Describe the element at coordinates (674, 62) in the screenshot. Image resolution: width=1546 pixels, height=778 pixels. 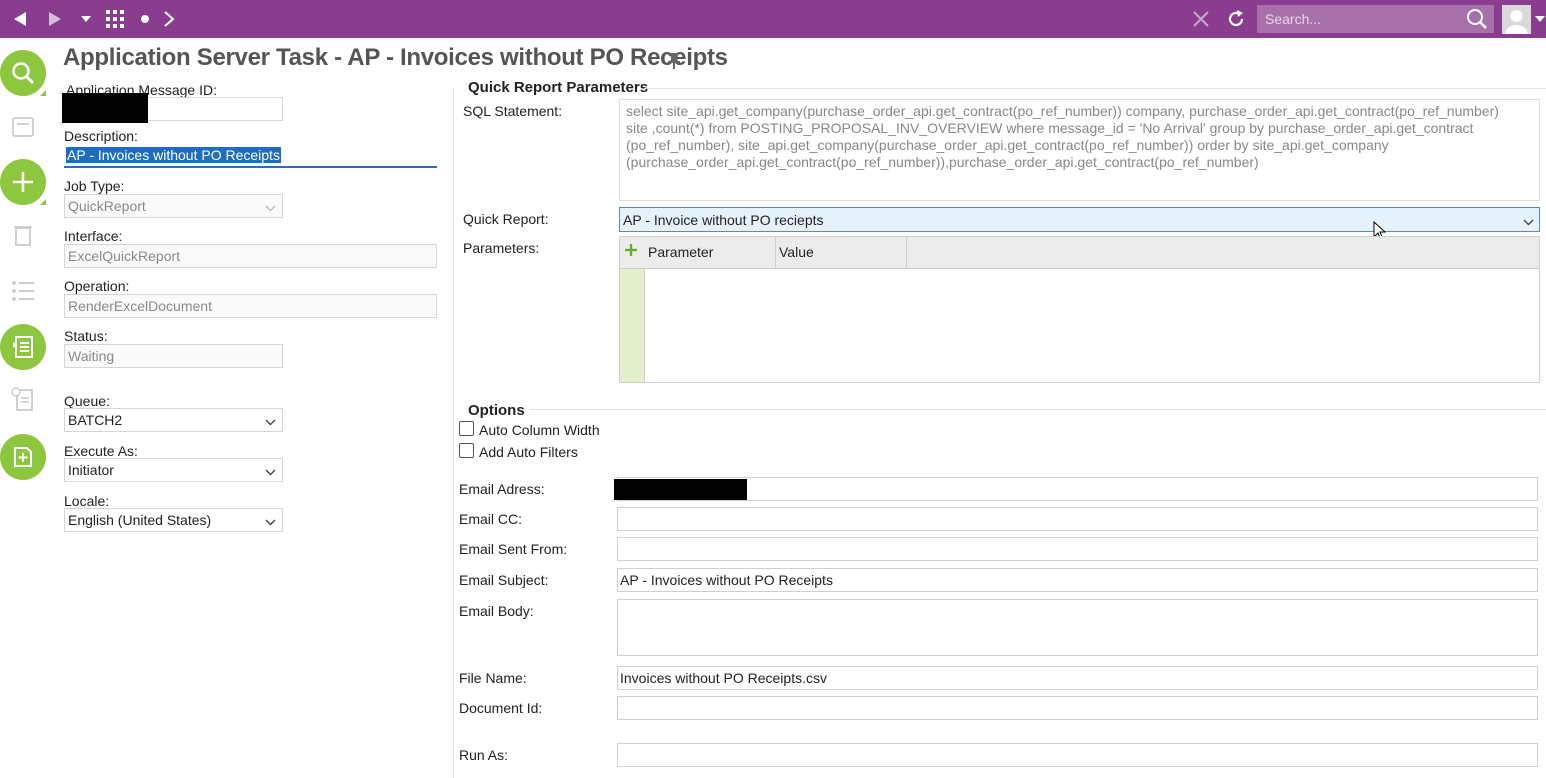
I see `pin-icon` at that location.